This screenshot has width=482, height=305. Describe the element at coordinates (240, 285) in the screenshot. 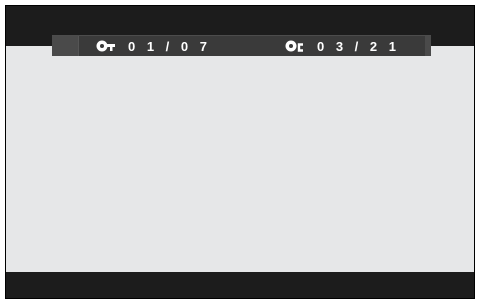

I see `bottom-bar` at that location.